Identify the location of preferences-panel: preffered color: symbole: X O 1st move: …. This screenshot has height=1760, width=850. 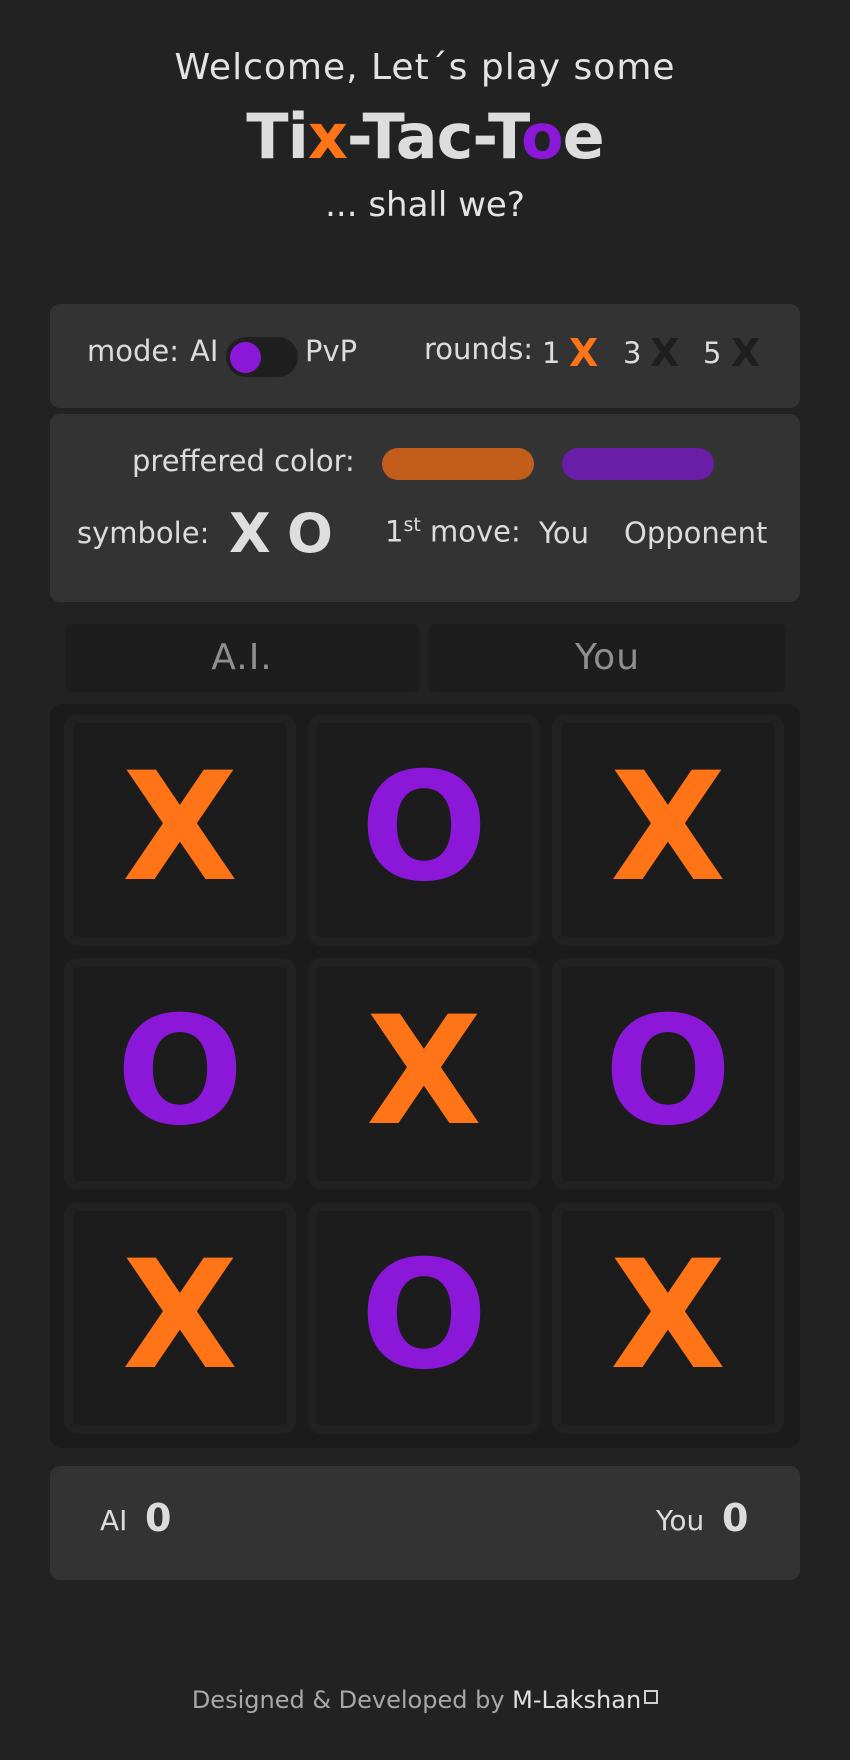
(425, 508).